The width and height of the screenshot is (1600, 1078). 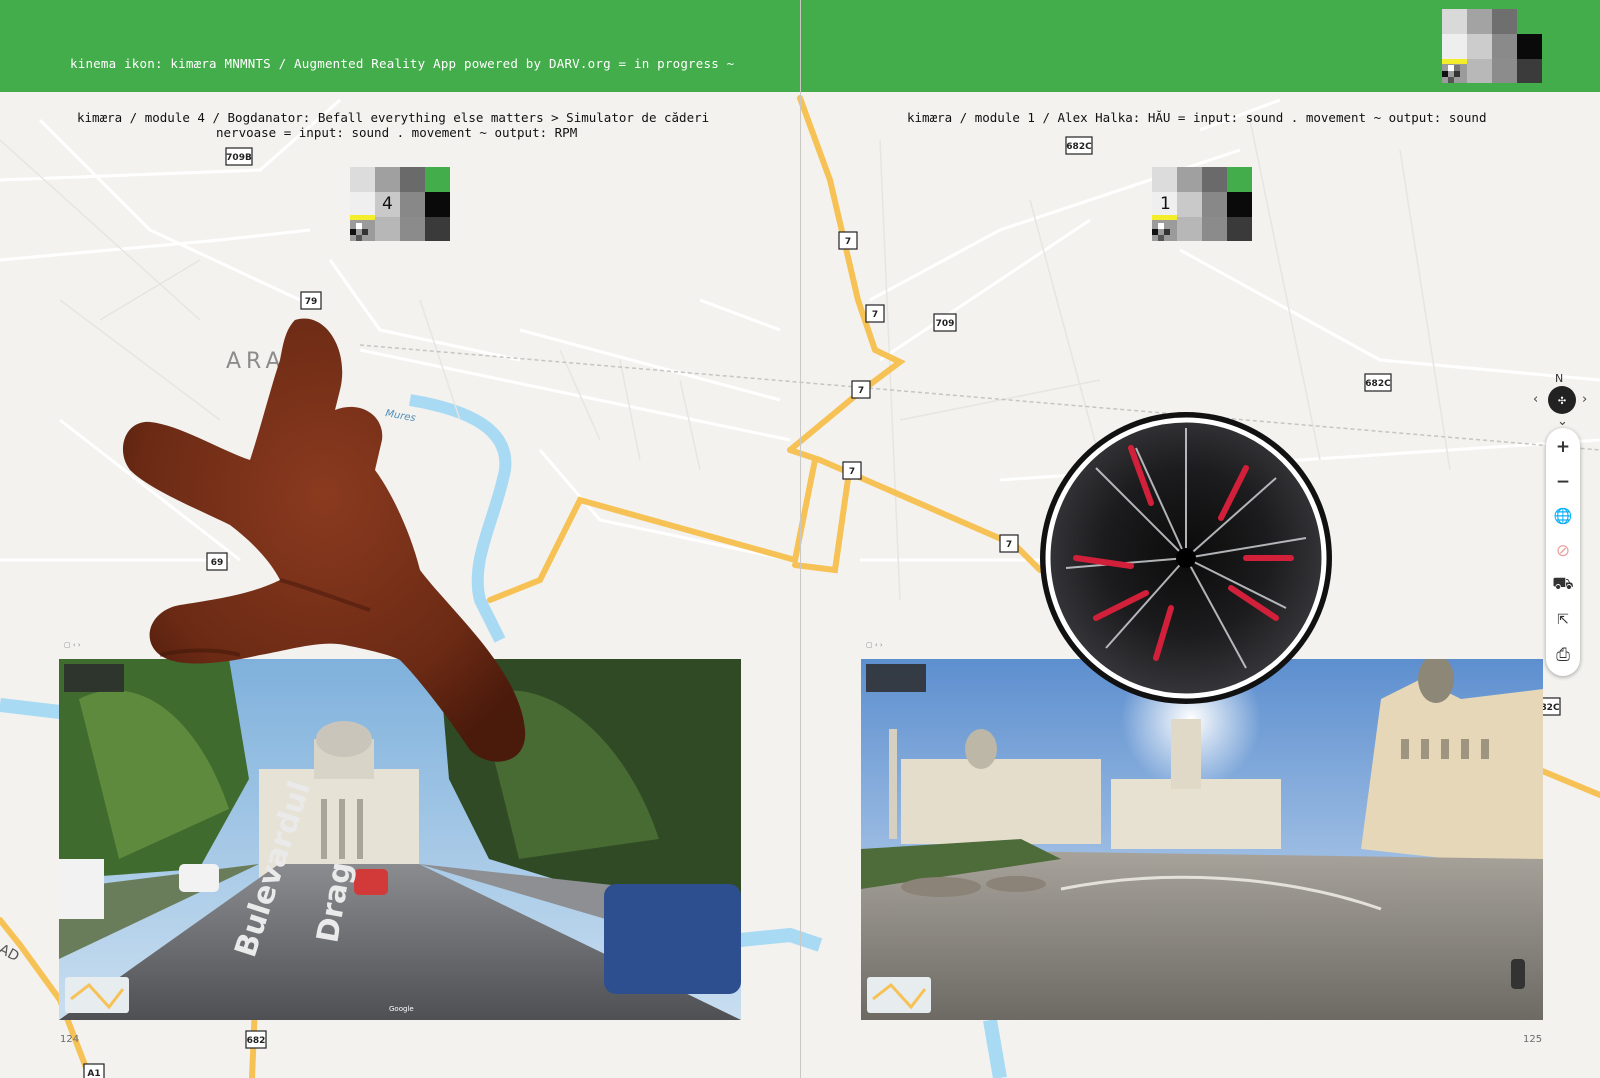 What do you see at coordinates (875, 315) in the screenshot?
I see `road-shield-7-b: 7` at bounding box center [875, 315].